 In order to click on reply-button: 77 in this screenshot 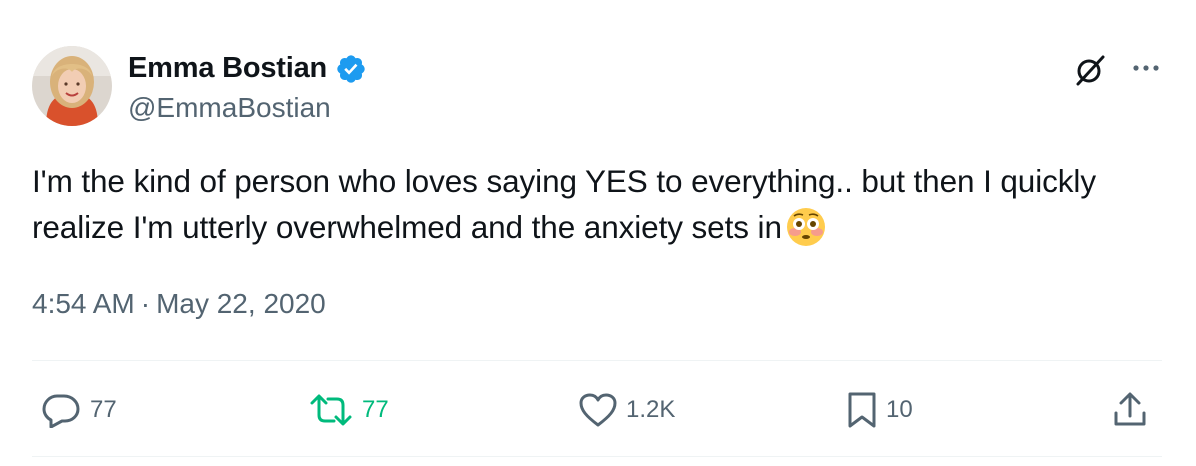, I will do `click(78, 410)`.